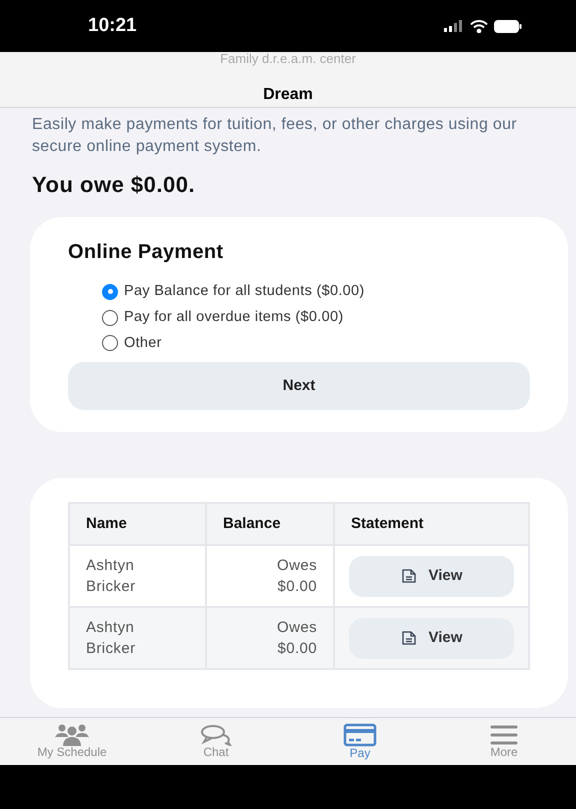  What do you see at coordinates (454, 26) in the screenshot?
I see `signal-icon` at bounding box center [454, 26].